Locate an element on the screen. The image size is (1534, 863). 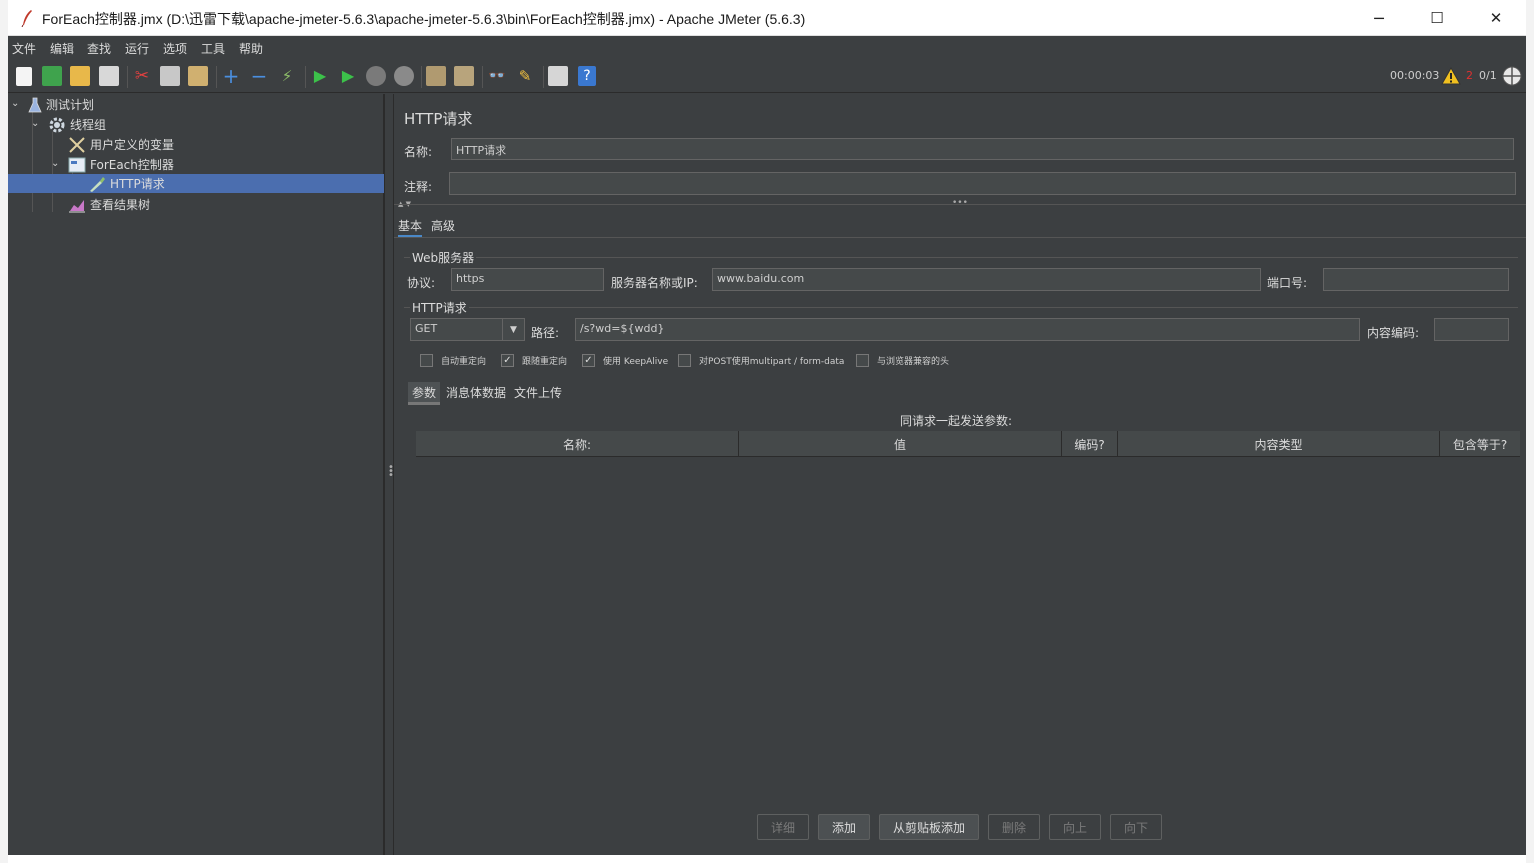
jmeter-feather-icon is located at coordinates (26, 18).